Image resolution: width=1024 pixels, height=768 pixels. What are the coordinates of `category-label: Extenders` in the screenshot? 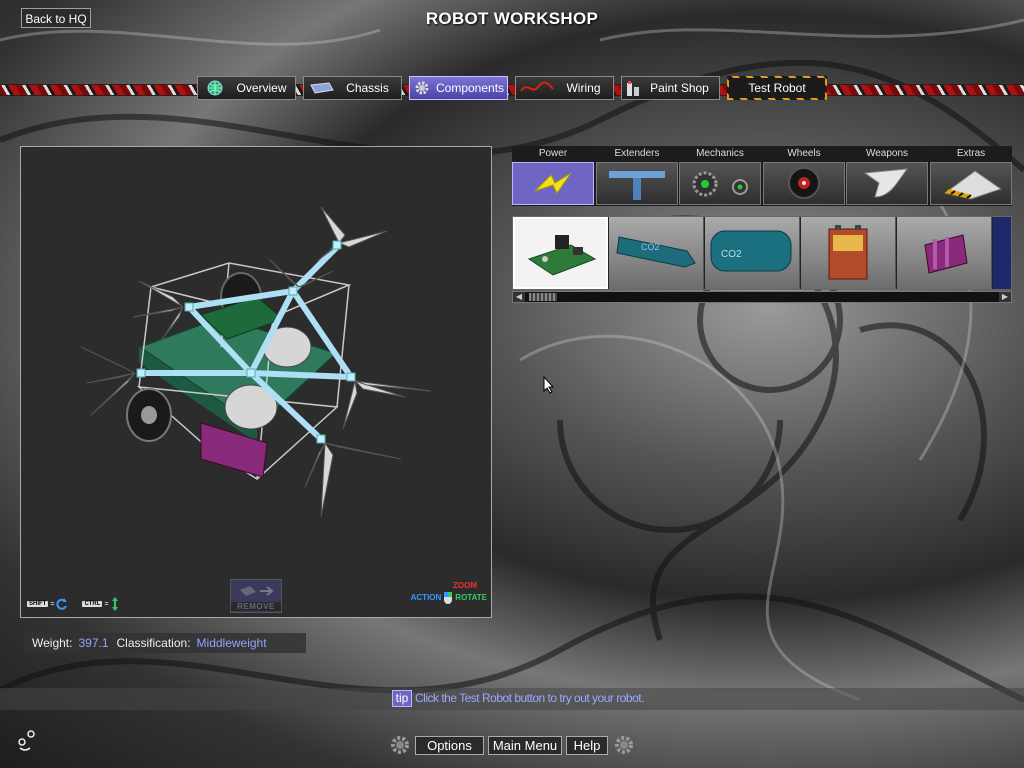 It's located at (637, 153).